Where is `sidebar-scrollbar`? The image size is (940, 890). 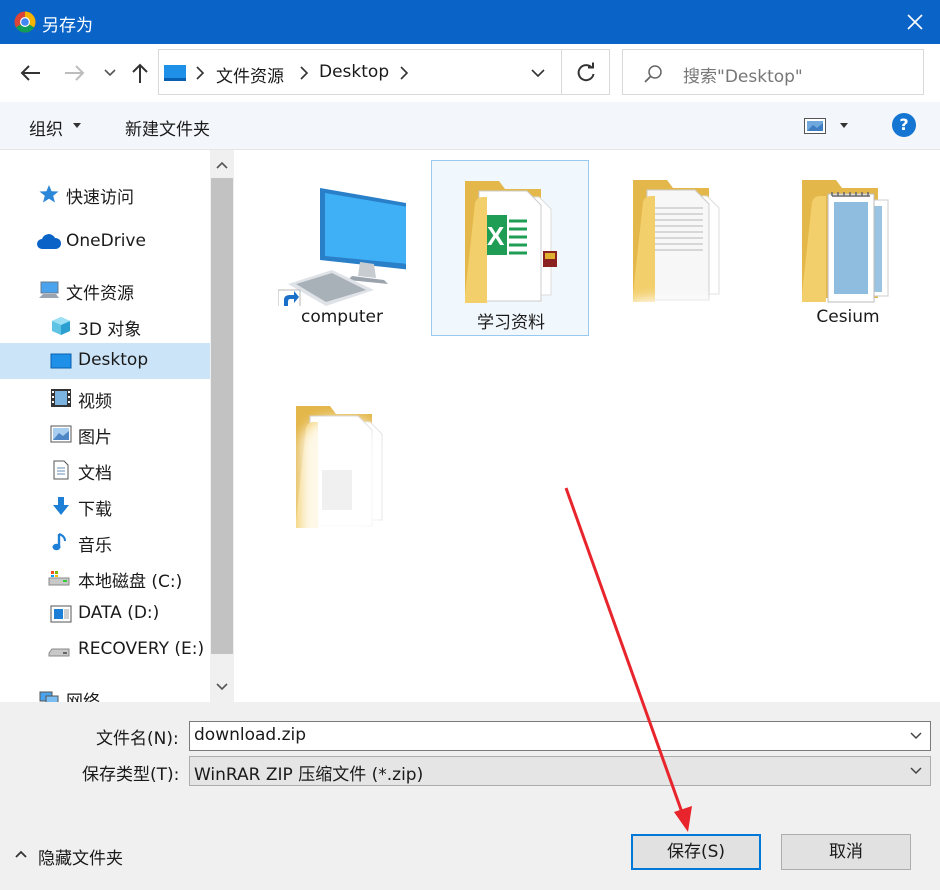 sidebar-scrollbar is located at coordinates (222, 426).